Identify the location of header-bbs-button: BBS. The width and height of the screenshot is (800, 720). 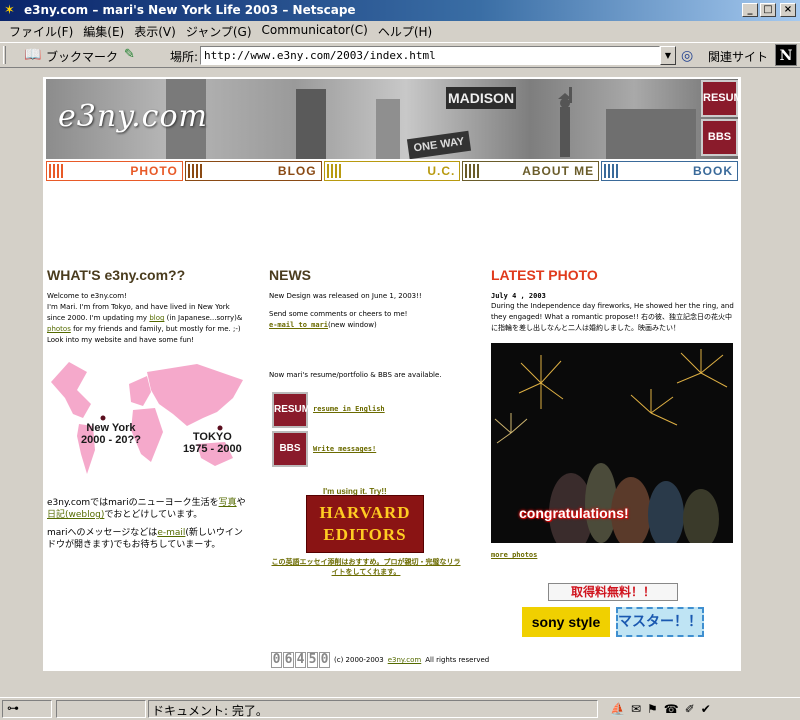
(719, 137).